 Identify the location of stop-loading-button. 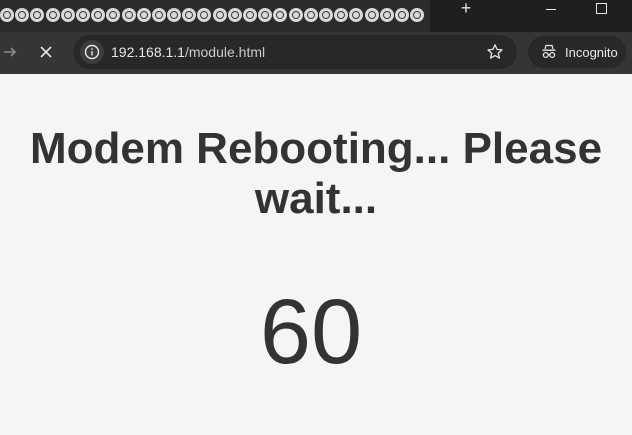
(46, 52).